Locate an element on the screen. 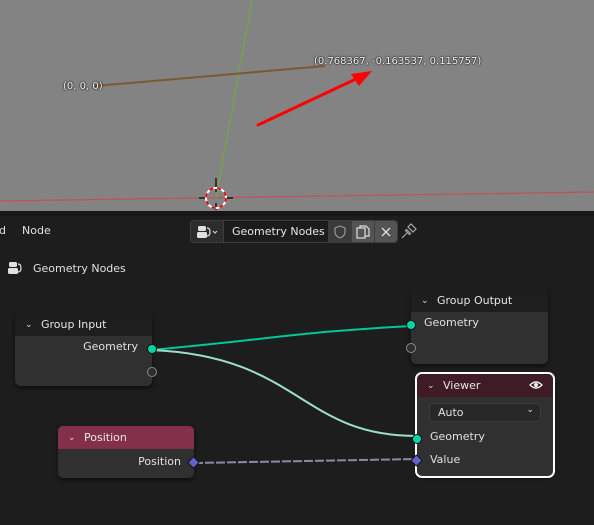 The width and height of the screenshot is (594, 525). node-title: Viewer is located at coordinates (462, 385).